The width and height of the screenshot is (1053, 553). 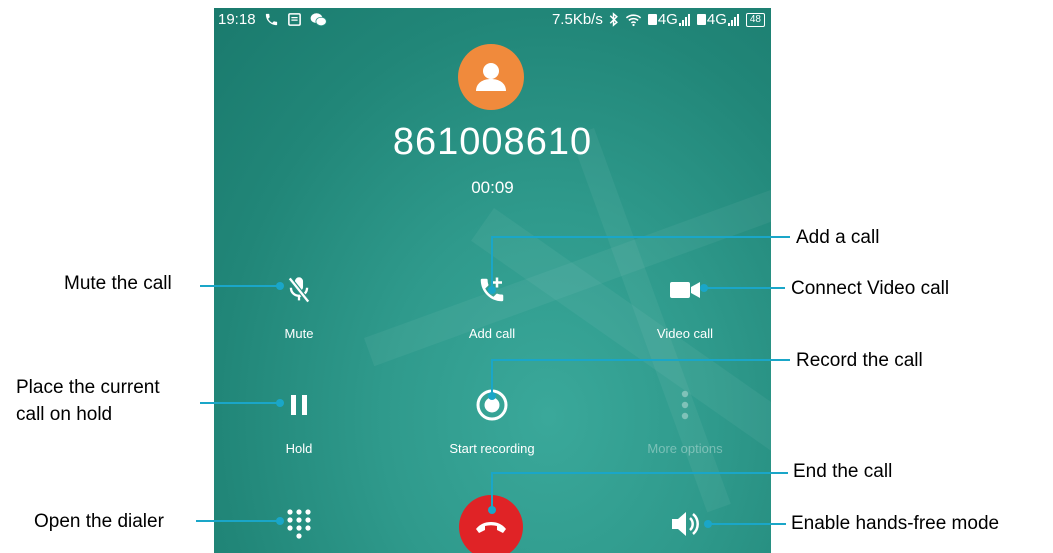 I want to click on add-call-icon, so click(x=492, y=290).